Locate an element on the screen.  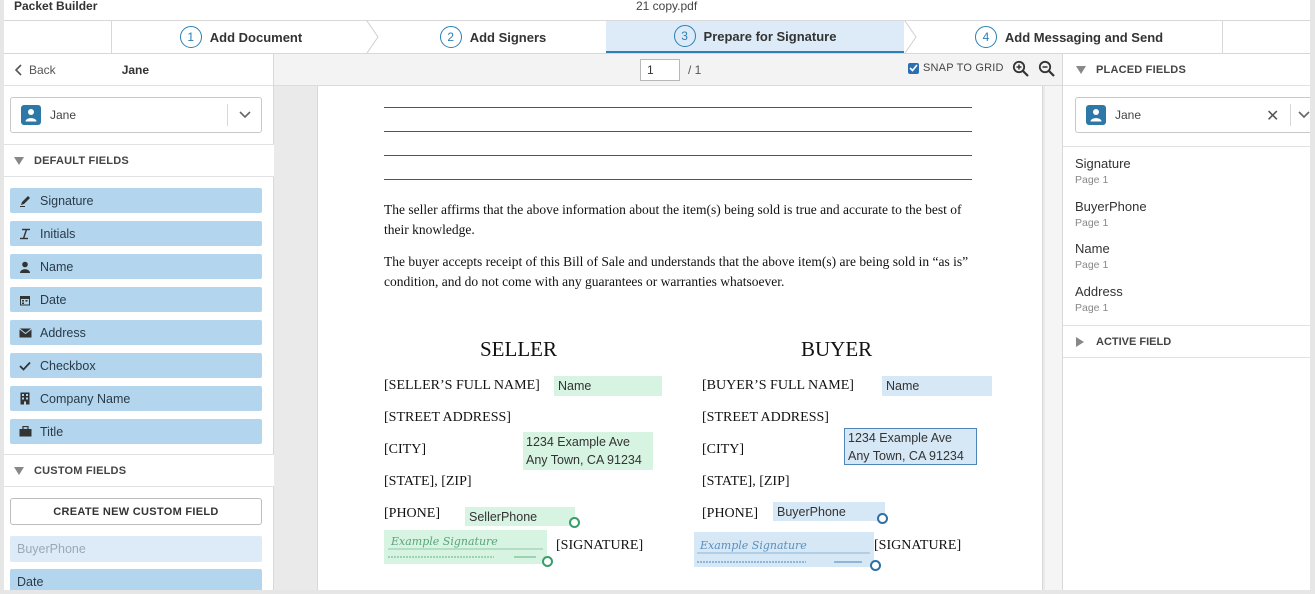
seller-phone-field: SellerPhone is located at coordinates (520, 516).